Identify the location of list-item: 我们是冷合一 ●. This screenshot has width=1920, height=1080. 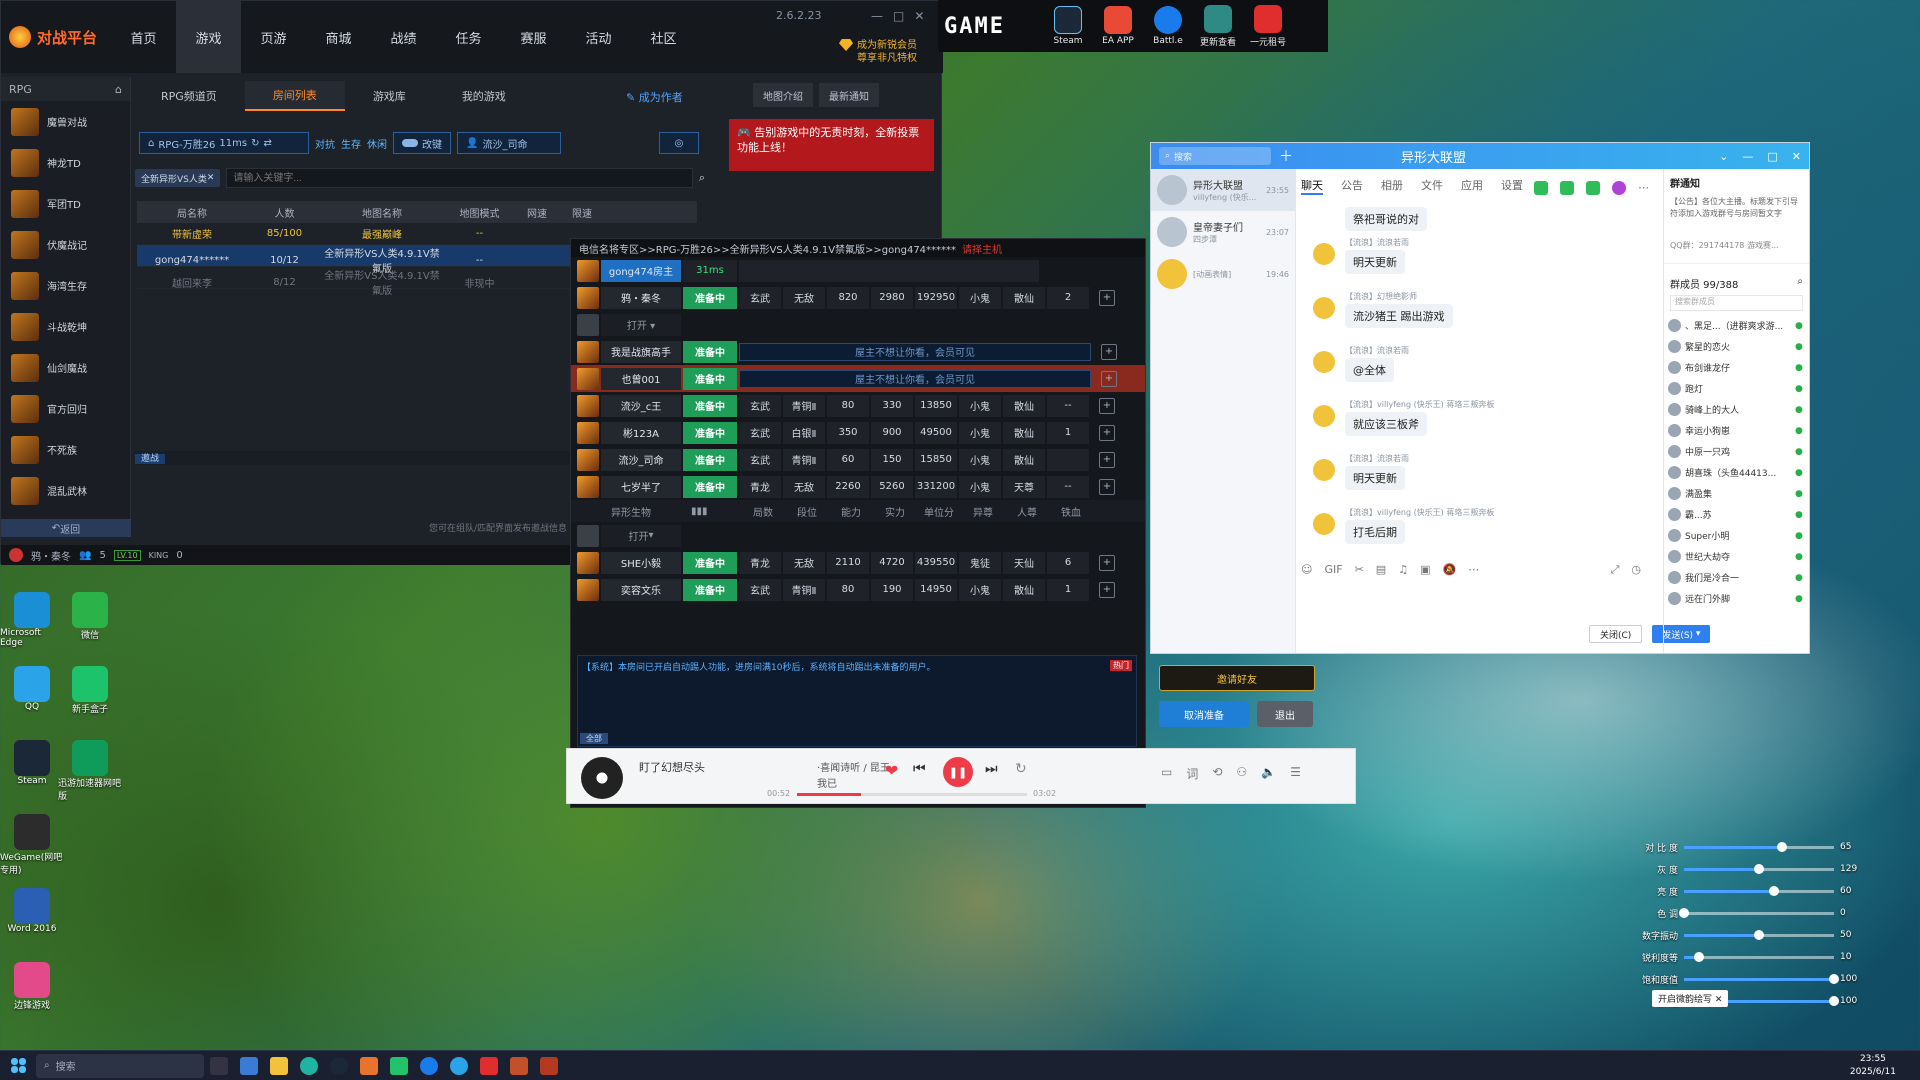
(1736, 577).